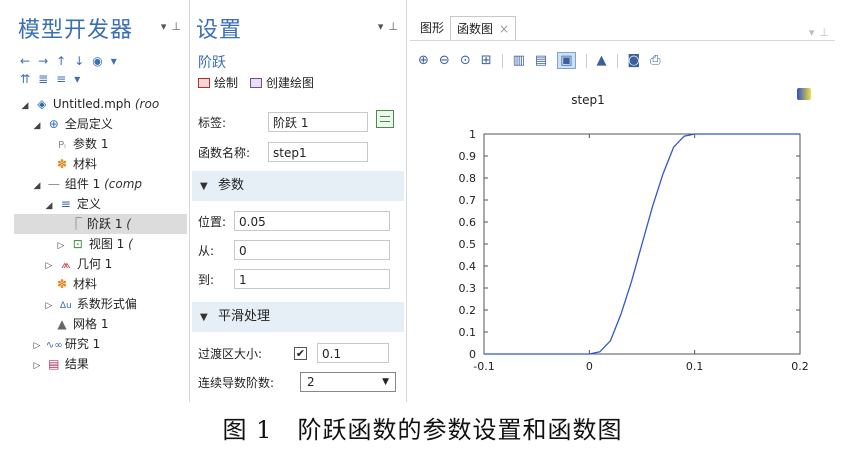 This screenshot has height=455, width=845. I want to click on continuous-derivatives-select: 2 ▼, so click(348, 382).